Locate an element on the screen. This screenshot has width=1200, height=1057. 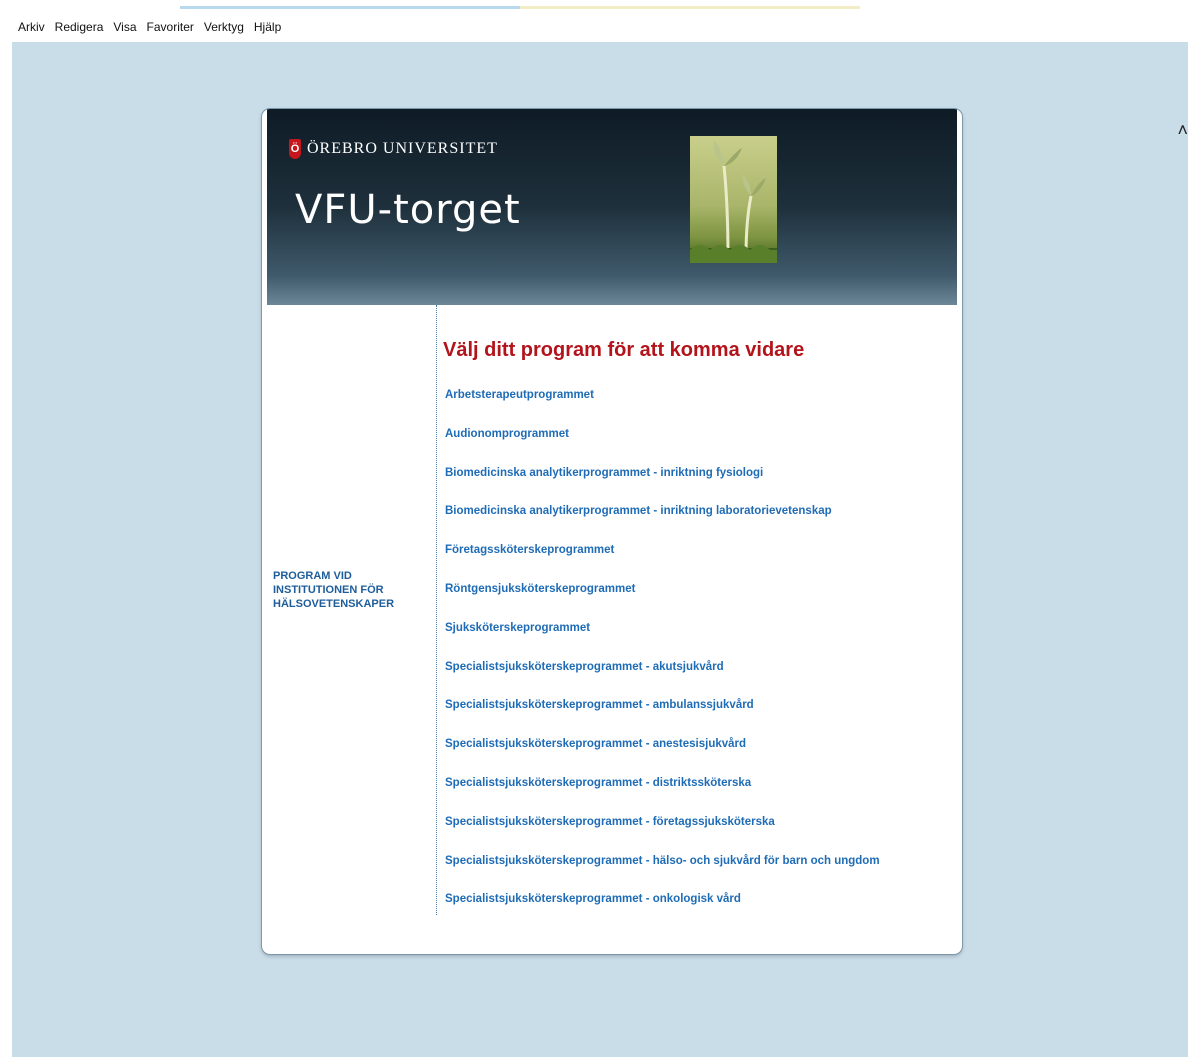
menu-redigera: Redigera is located at coordinates (79, 27).